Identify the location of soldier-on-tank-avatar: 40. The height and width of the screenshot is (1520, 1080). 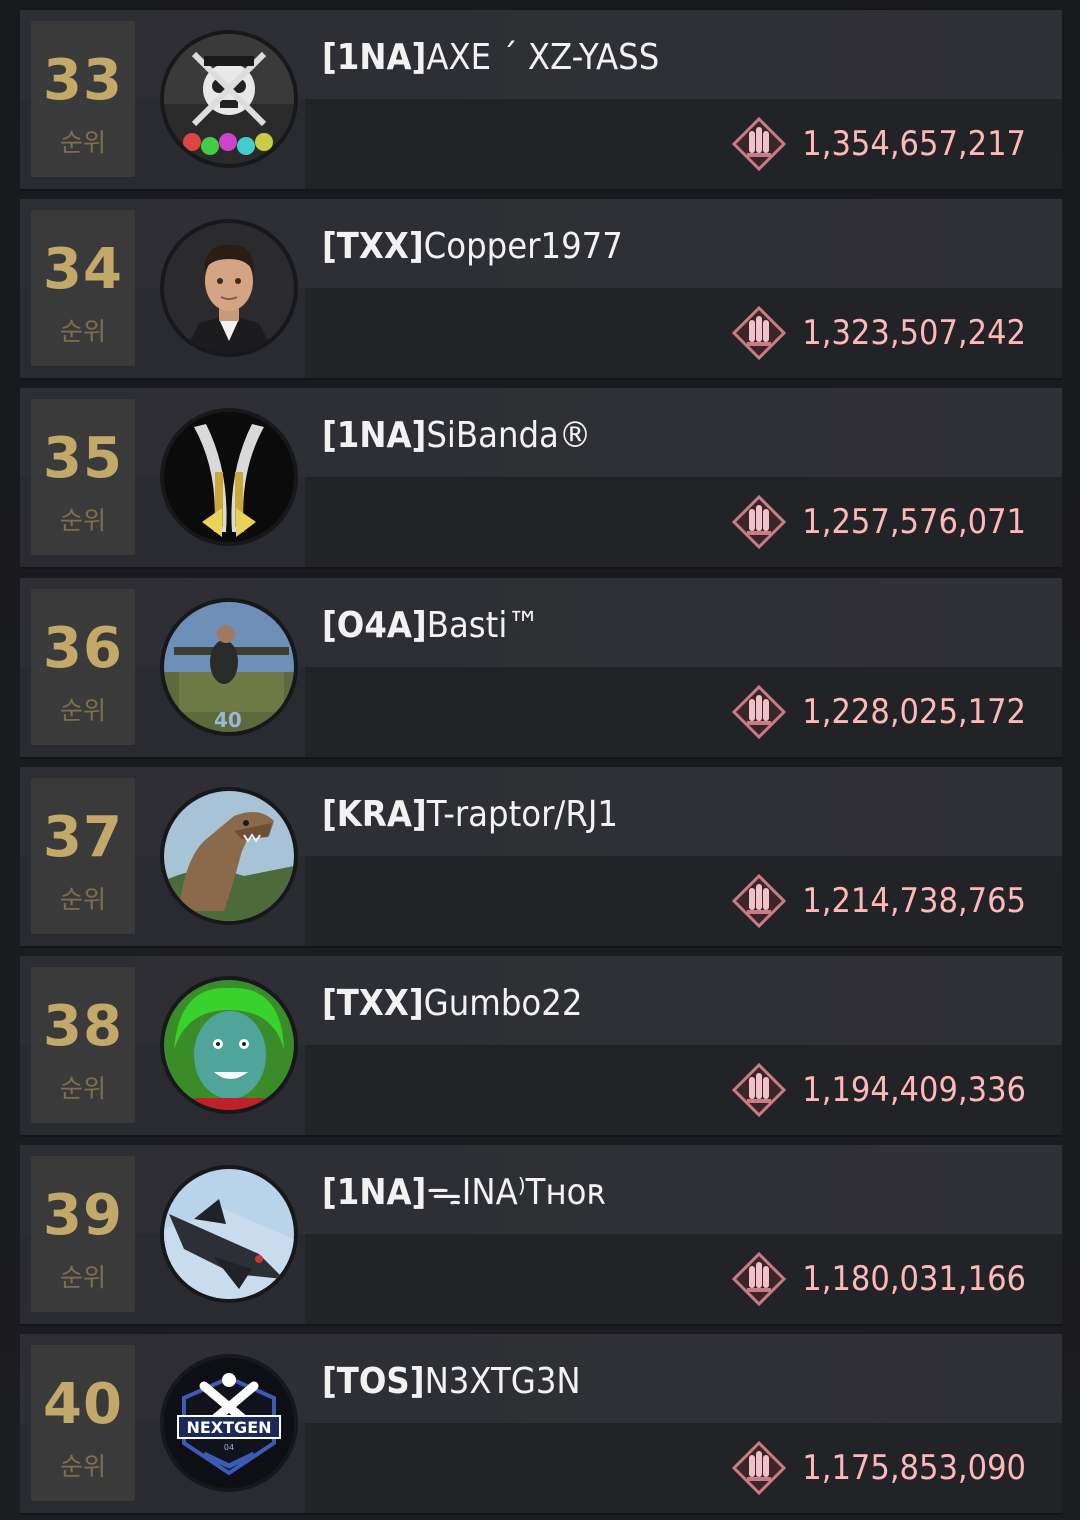
(229, 667).